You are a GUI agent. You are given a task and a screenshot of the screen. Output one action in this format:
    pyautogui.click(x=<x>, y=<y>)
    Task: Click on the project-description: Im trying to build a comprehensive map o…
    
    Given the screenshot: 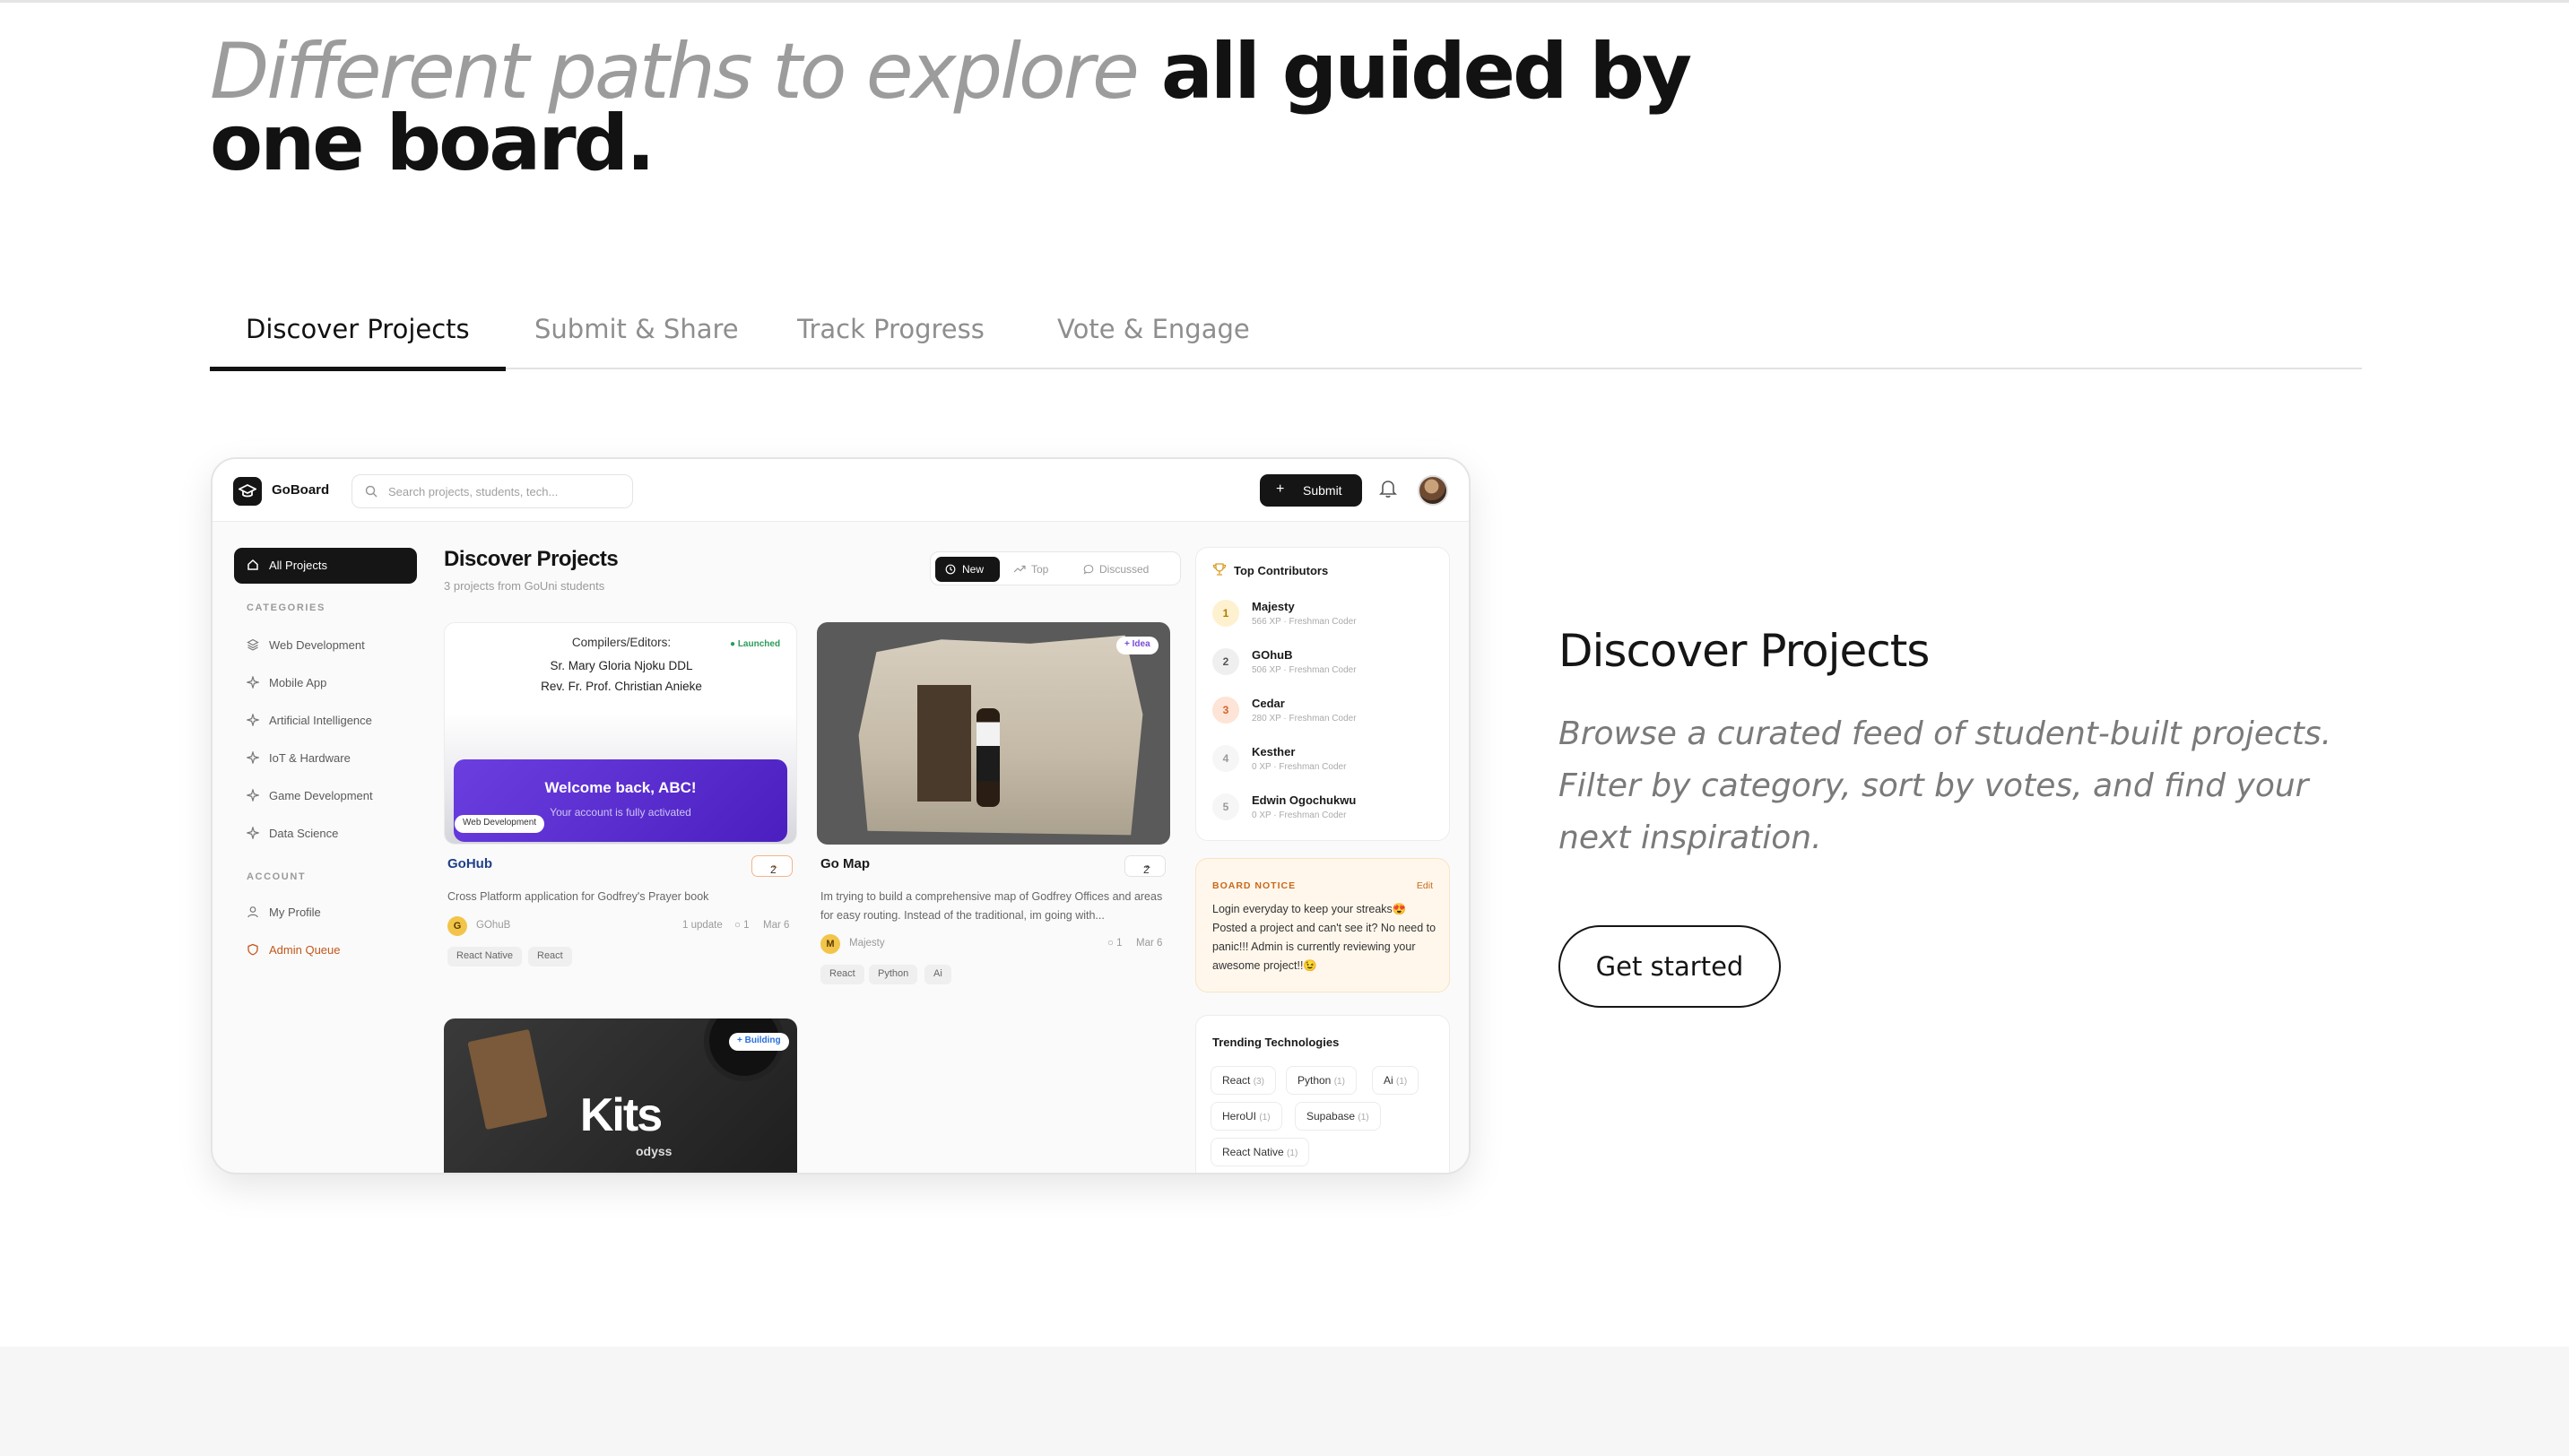 What is the action you would take?
    pyautogui.click(x=991, y=906)
    